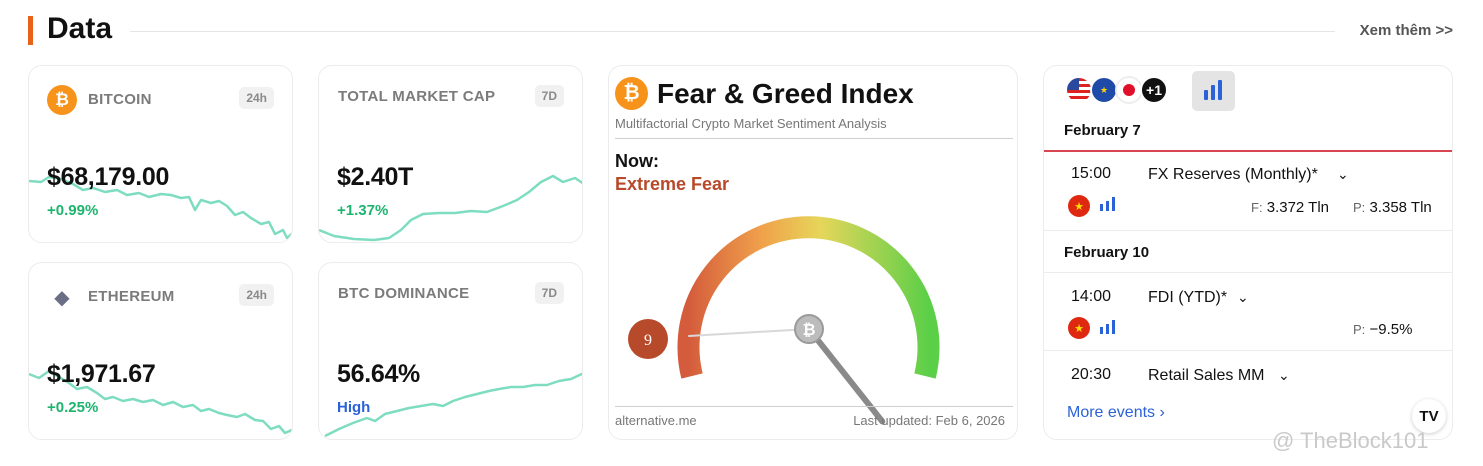  I want to click on bitcoin-card: ₿ BITCOIN 24h $68,179.00 +0.99%, so click(160, 154).